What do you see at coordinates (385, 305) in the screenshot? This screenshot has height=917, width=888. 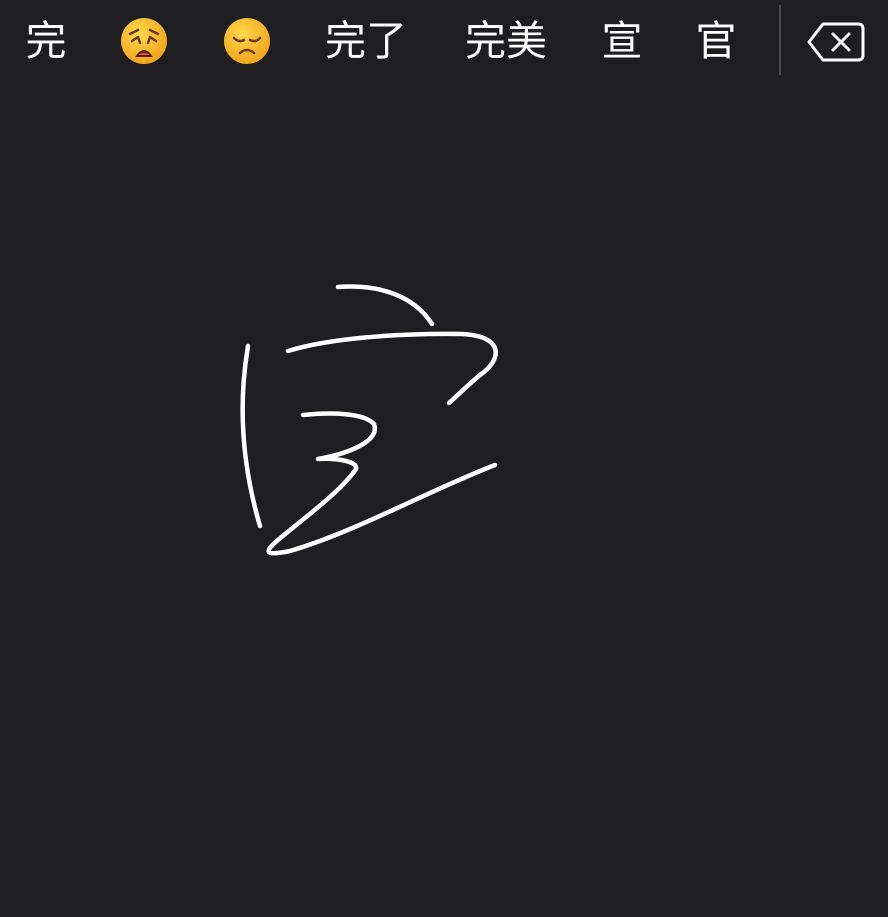 I see `stroke-dot` at bounding box center [385, 305].